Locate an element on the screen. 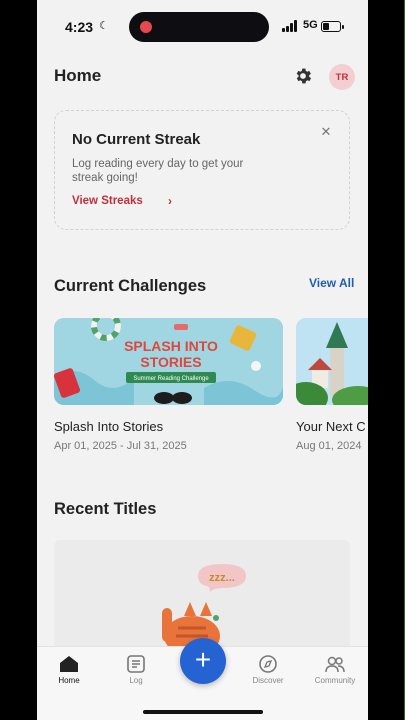 Image resolution: width=405 pixels, height=720 pixels. status-bar: 4:23 ☾ 5G is located at coordinates (202, 27).